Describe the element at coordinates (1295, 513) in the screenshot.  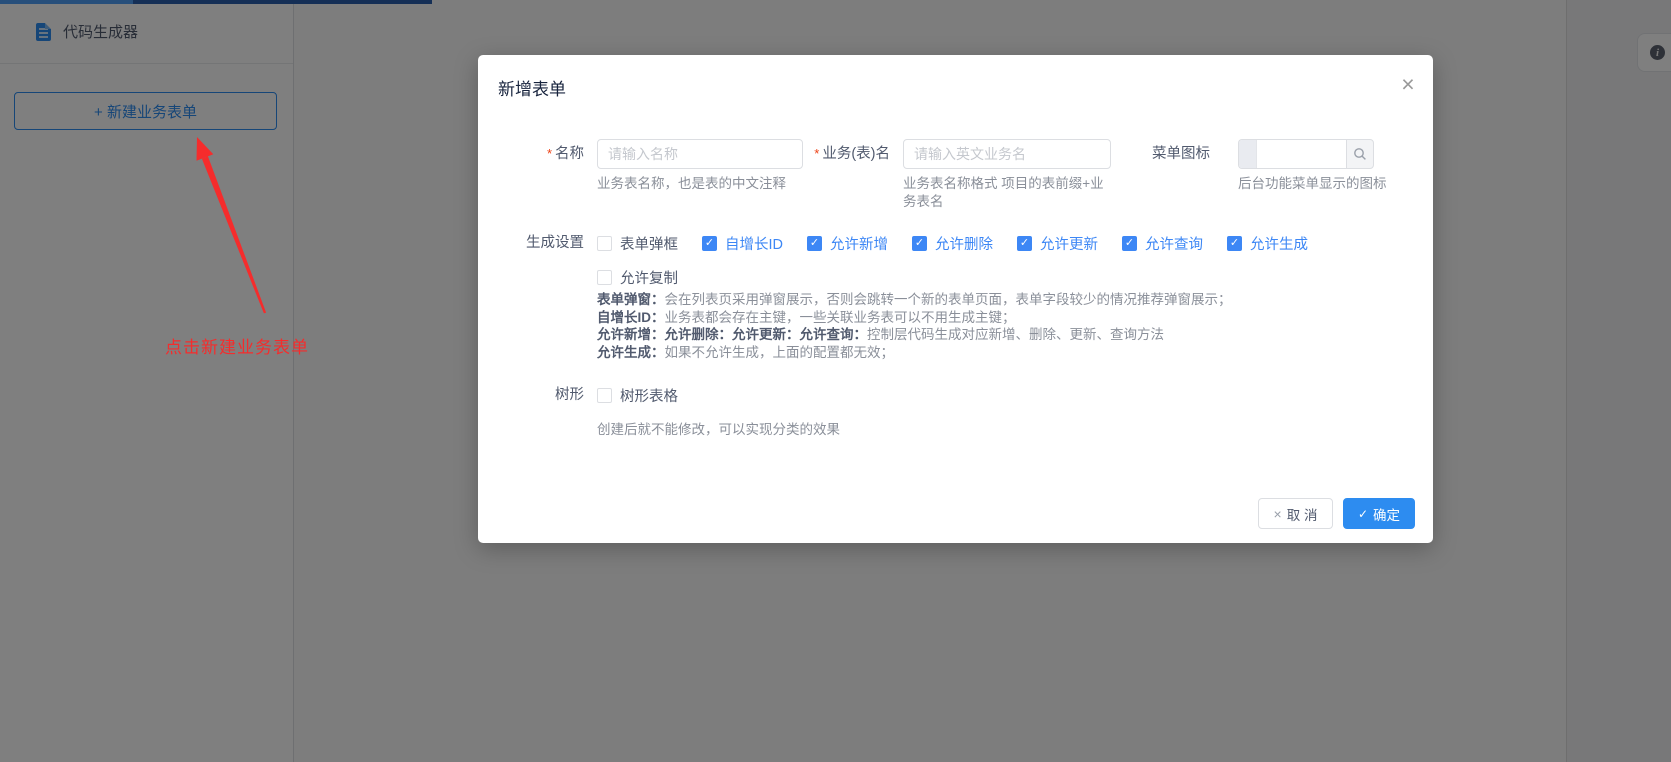
I see `cancel-button: × 取 消` at that location.